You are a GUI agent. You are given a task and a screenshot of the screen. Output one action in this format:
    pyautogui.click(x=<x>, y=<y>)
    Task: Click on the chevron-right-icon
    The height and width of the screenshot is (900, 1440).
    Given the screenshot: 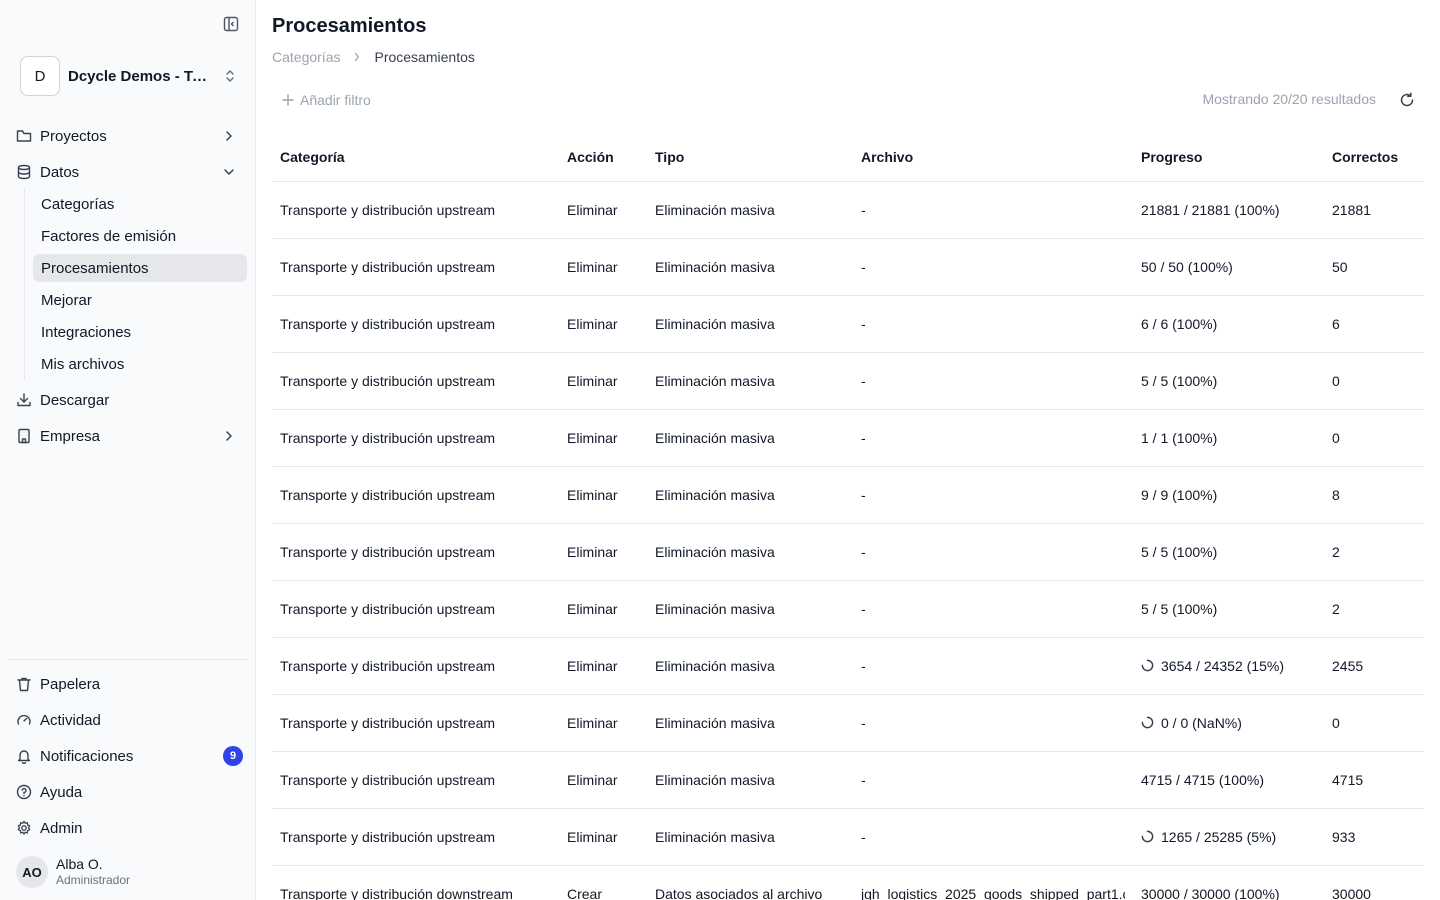 What is the action you would take?
    pyautogui.click(x=357, y=57)
    